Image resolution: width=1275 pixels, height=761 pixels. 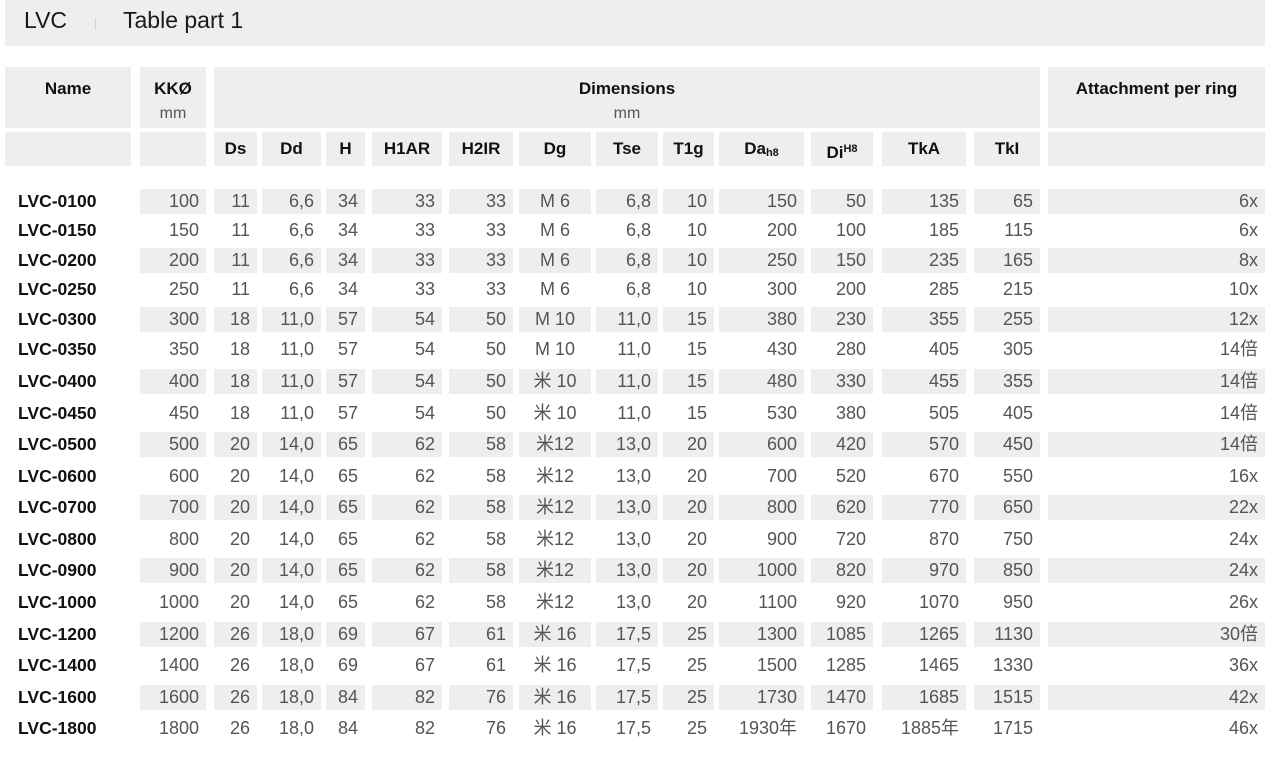 I want to click on cell-kk: 600, so click(x=183, y=476).